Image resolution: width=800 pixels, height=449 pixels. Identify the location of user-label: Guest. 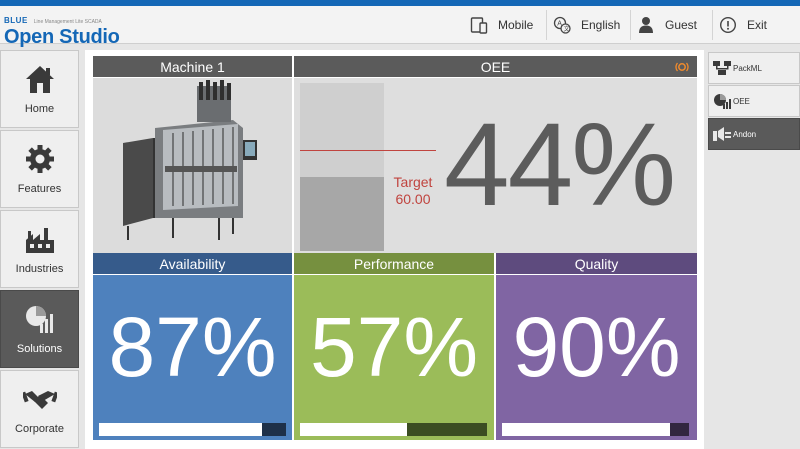
(681, 25).